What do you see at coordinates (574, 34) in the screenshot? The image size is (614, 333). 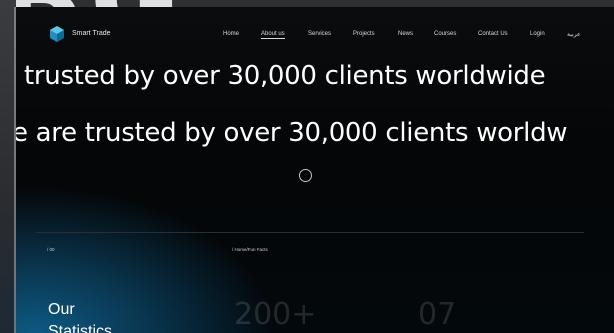 I see `nav-language: عربية` at bounding box center [574, 34].